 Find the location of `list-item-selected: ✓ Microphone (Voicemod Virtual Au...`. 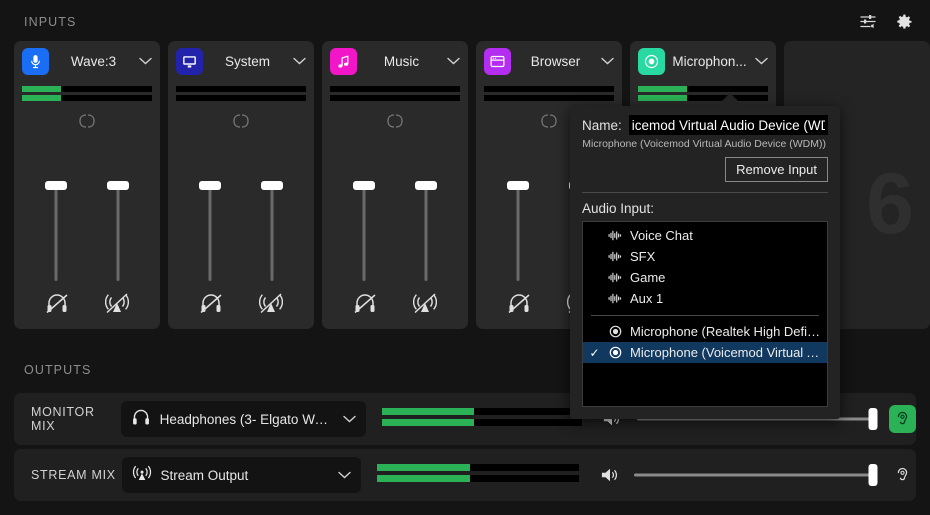

list-item-selected: ✓ Microphone (Voicemod Virtual Au... is located at coordinates (705, 352).